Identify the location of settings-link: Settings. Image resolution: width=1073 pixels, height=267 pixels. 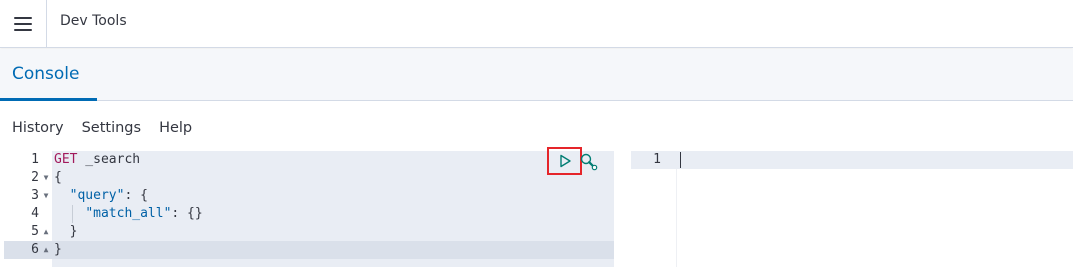
(111, 131).